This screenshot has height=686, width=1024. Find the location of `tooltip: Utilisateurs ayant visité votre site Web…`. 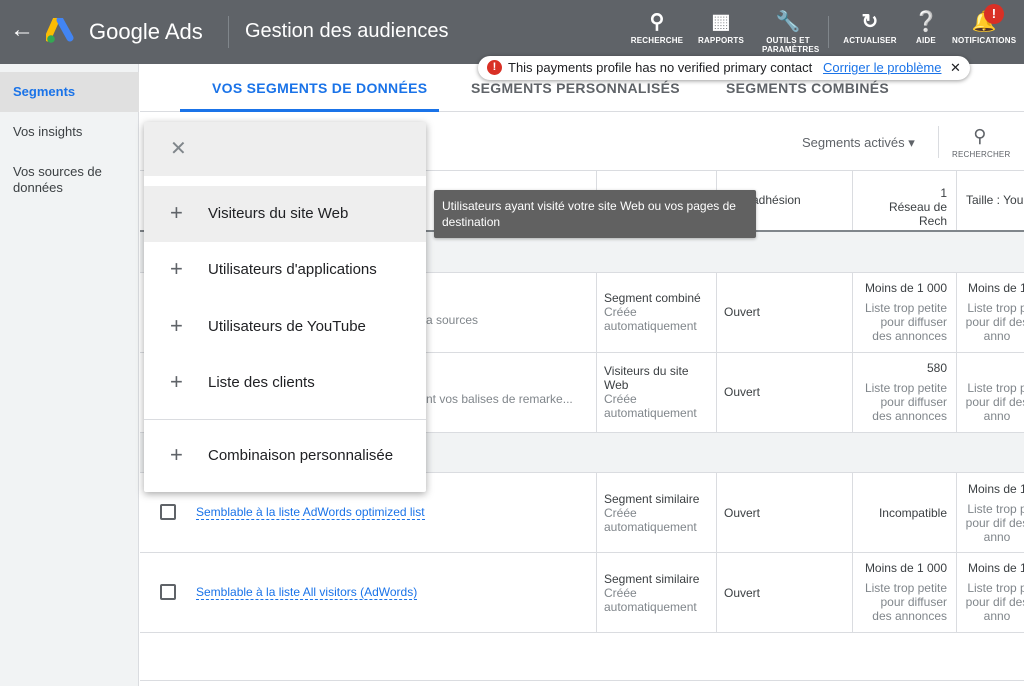

tooltip: Utilisateurs ayant visité votre site Web… is located at coordinates (595, 214).